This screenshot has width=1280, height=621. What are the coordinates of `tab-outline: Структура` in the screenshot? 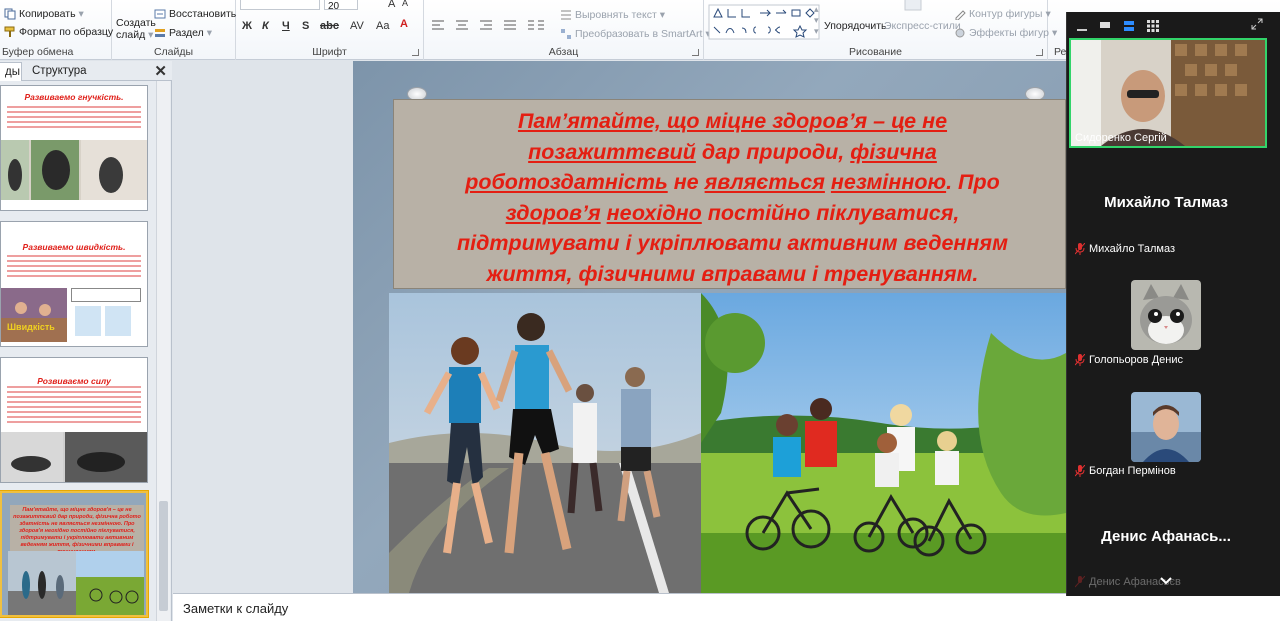 It's located at (59, 71).